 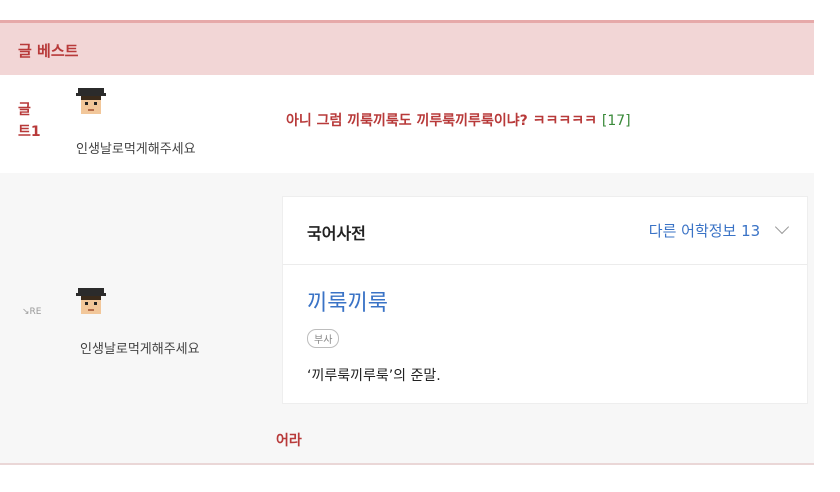 What do you see at coordinates (704, 231) in the screenshot?
I see `more-dictionary-label: 다른 어학정보 13` at bounding box center [704, 231].